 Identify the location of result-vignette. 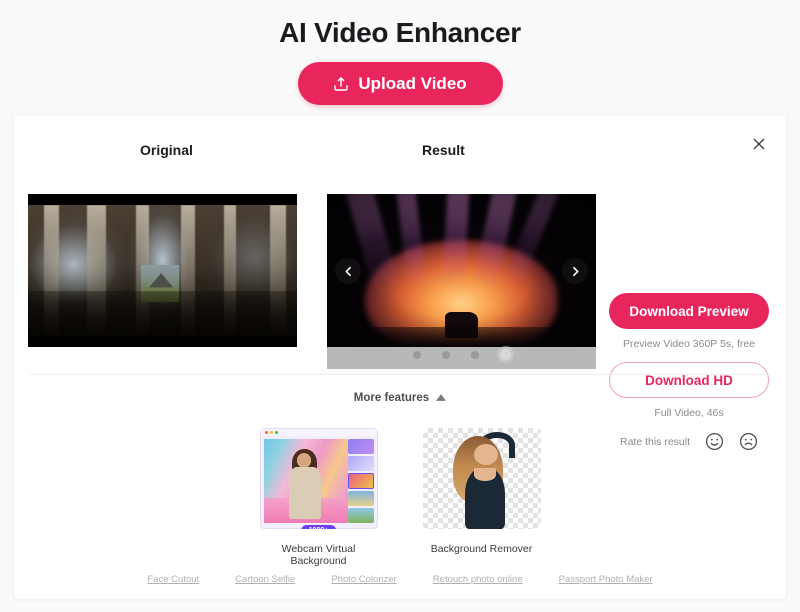
(461, 270).